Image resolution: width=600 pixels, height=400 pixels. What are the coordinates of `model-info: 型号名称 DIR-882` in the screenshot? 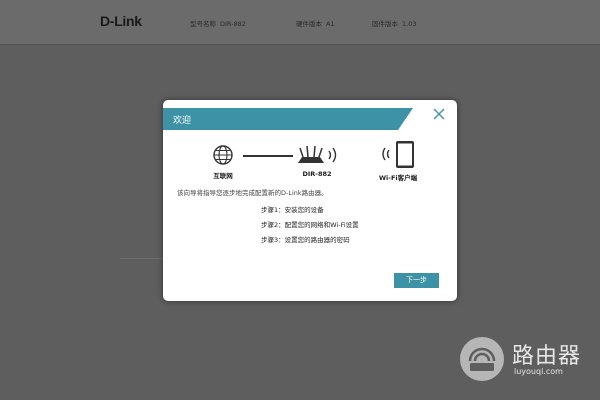 It's located at (218, 23).